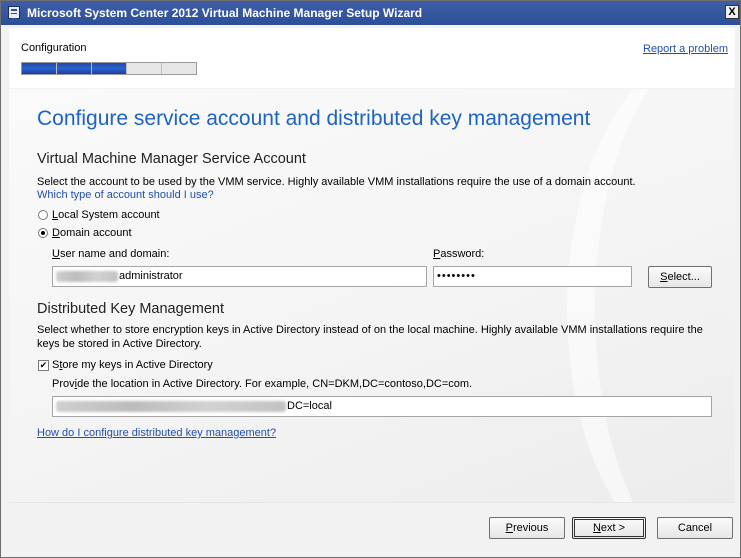  What do you see at coordinates (43, 233) in the screenshot?
I see `domain-account-radio` at bounding box center [43, 233].